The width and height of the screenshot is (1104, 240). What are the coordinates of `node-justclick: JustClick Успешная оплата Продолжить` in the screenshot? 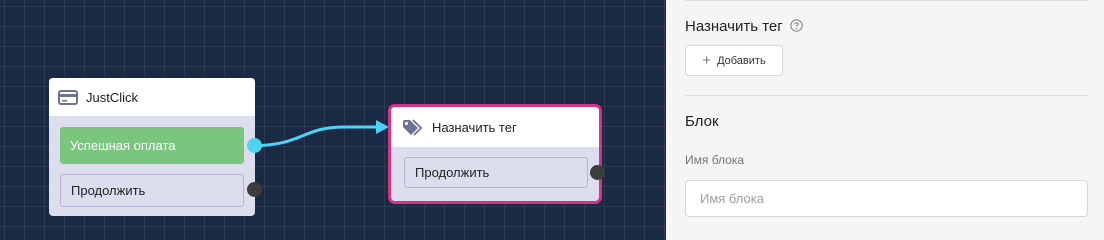 It's located at (155, 147).